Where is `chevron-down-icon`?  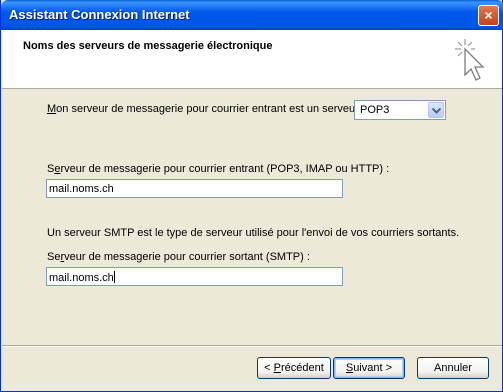
chevron-down-icon is located at coordinates (436, 111).